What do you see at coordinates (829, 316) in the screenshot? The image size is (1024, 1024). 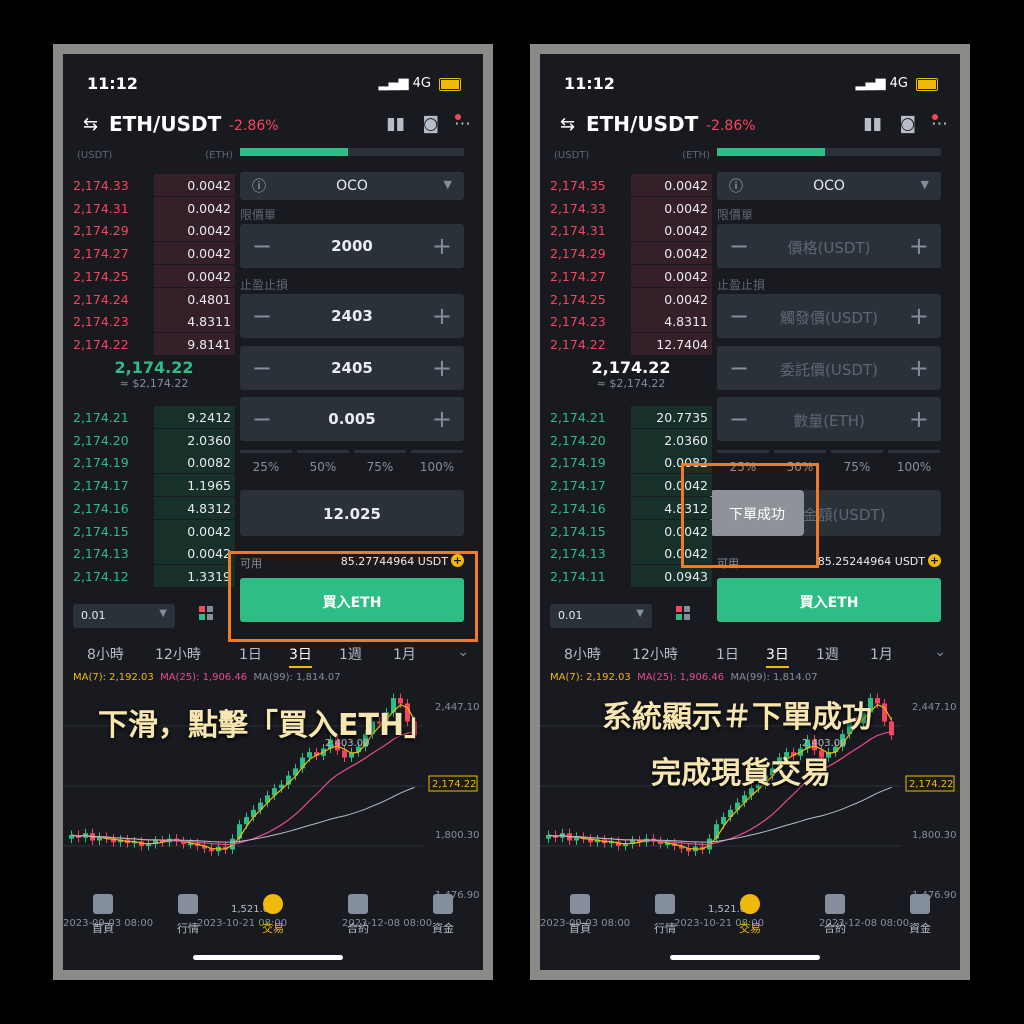 I see `trigger-field: − 觸發價(USDT) +` at bounding box center [829, 316].